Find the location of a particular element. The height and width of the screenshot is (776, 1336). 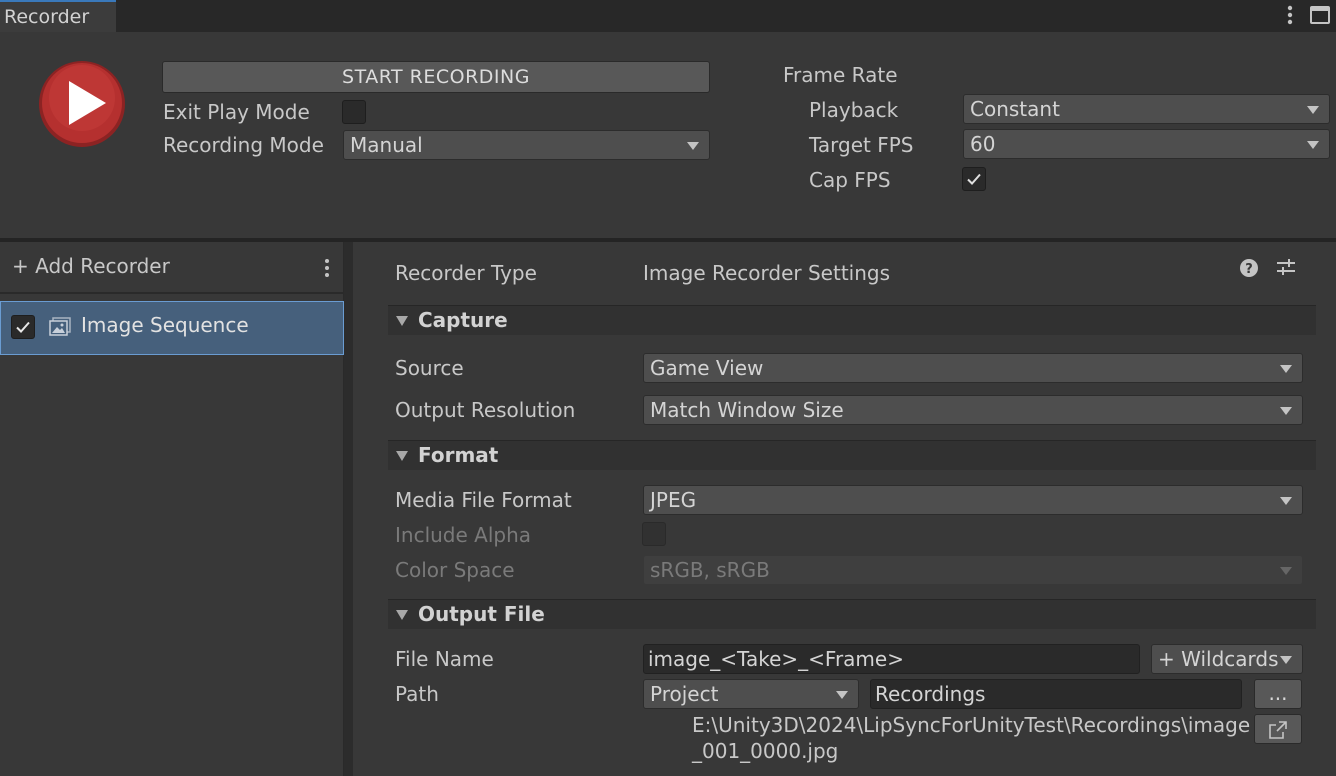

wildcards-dropdown: + Wildcards is located at coordinates (1227, 659).